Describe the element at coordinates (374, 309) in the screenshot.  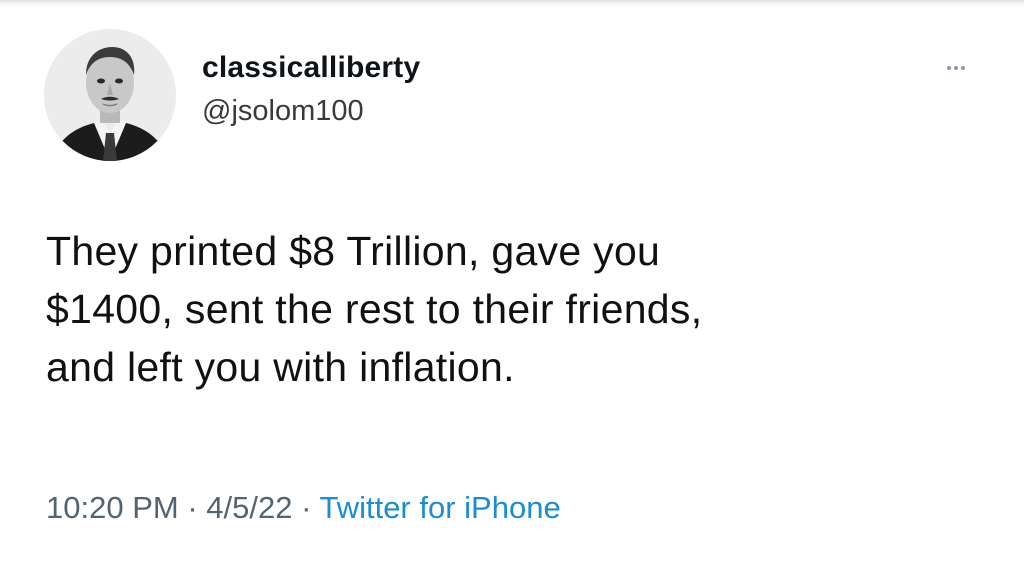
I see `tweet-text-line: $1400, sent the rest to their friends,` at that location.